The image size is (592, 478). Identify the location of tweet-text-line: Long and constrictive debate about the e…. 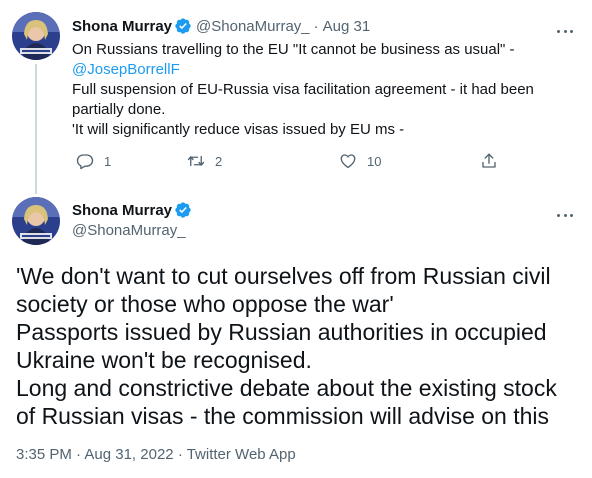
(286, 402).